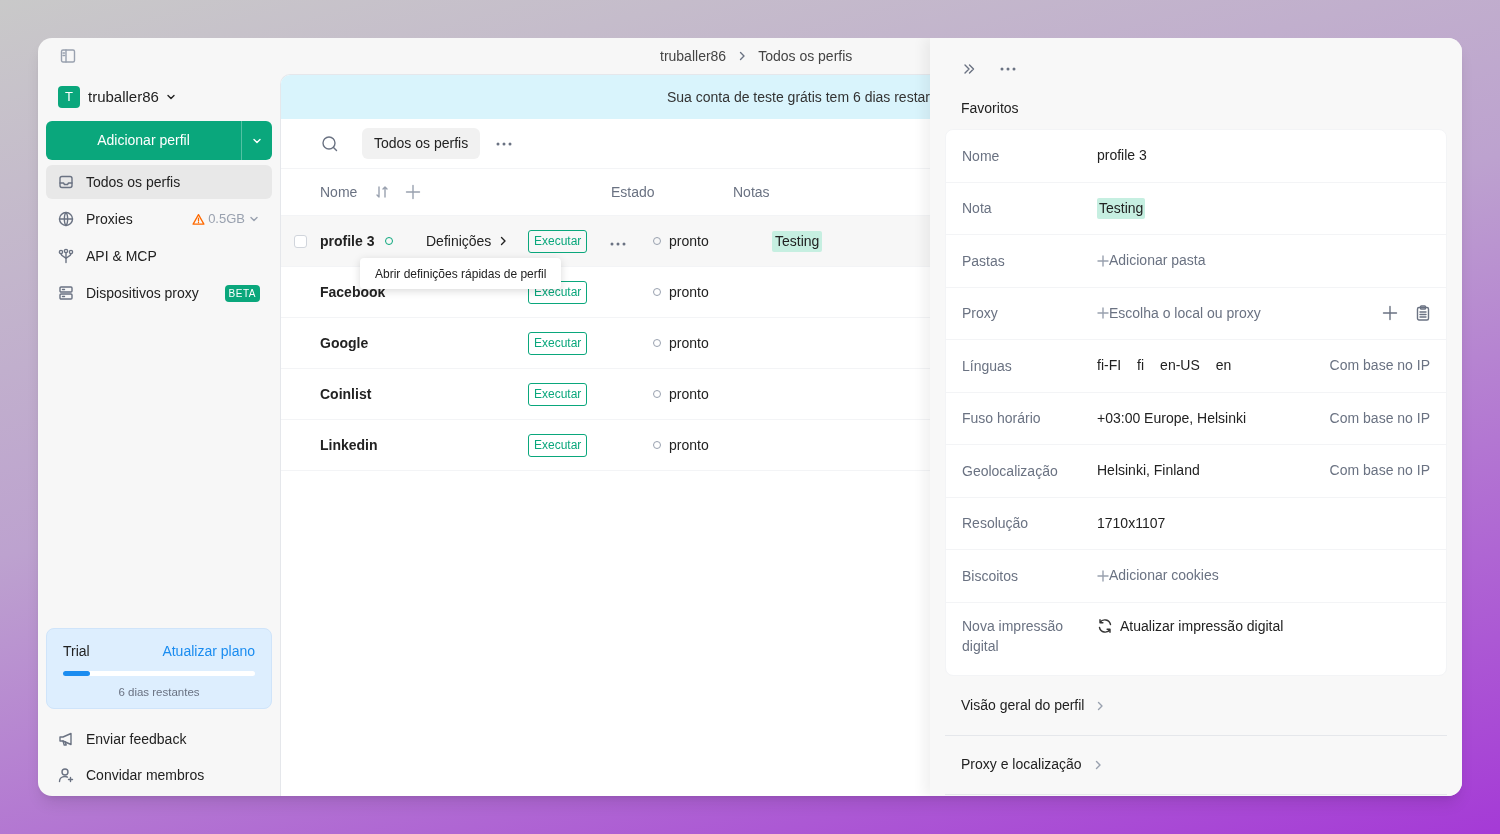 This screenshot has height=834, width=1500. I want to click on field-value: 1710x1107, so click(1131, 523).